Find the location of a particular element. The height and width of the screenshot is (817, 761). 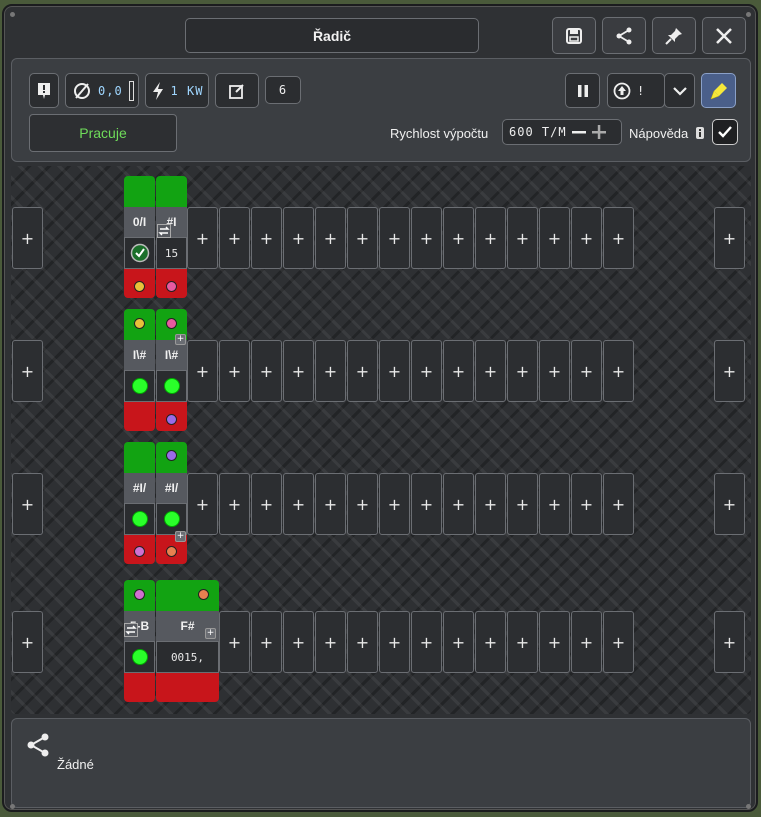

add-block-left-row-2: + is located at coordinates (27, 371).